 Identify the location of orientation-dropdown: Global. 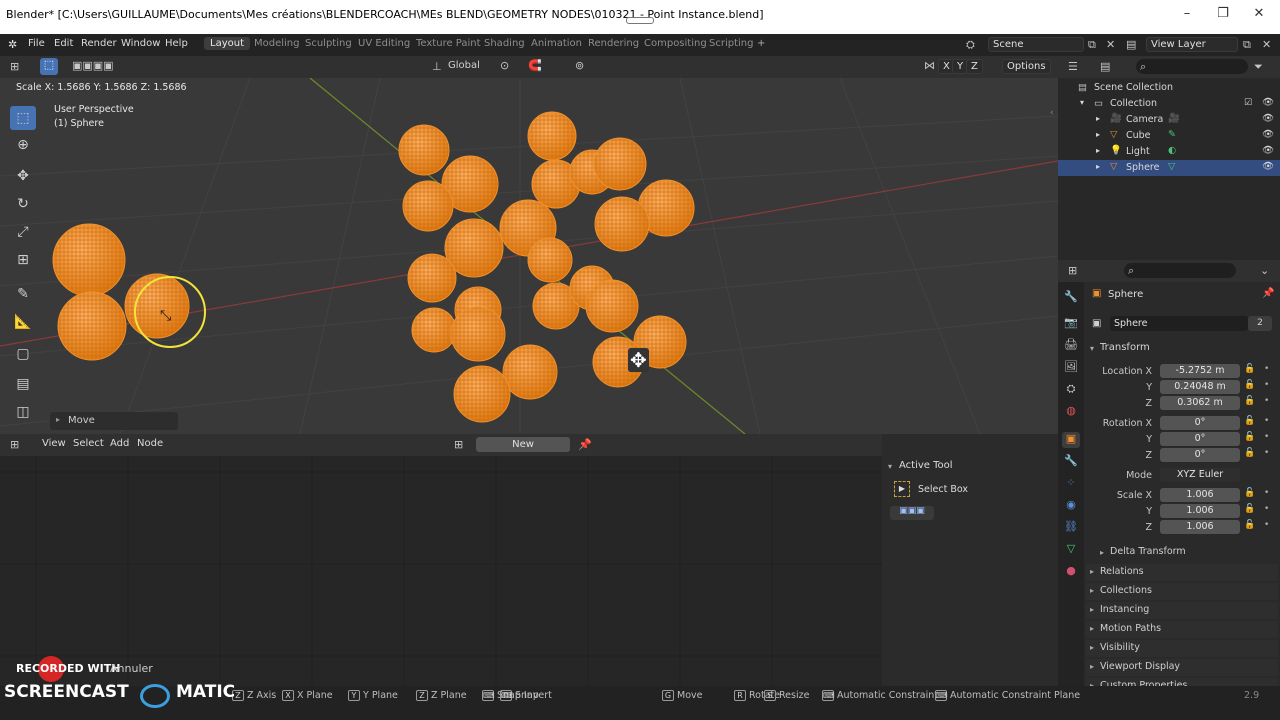
(464, 65).